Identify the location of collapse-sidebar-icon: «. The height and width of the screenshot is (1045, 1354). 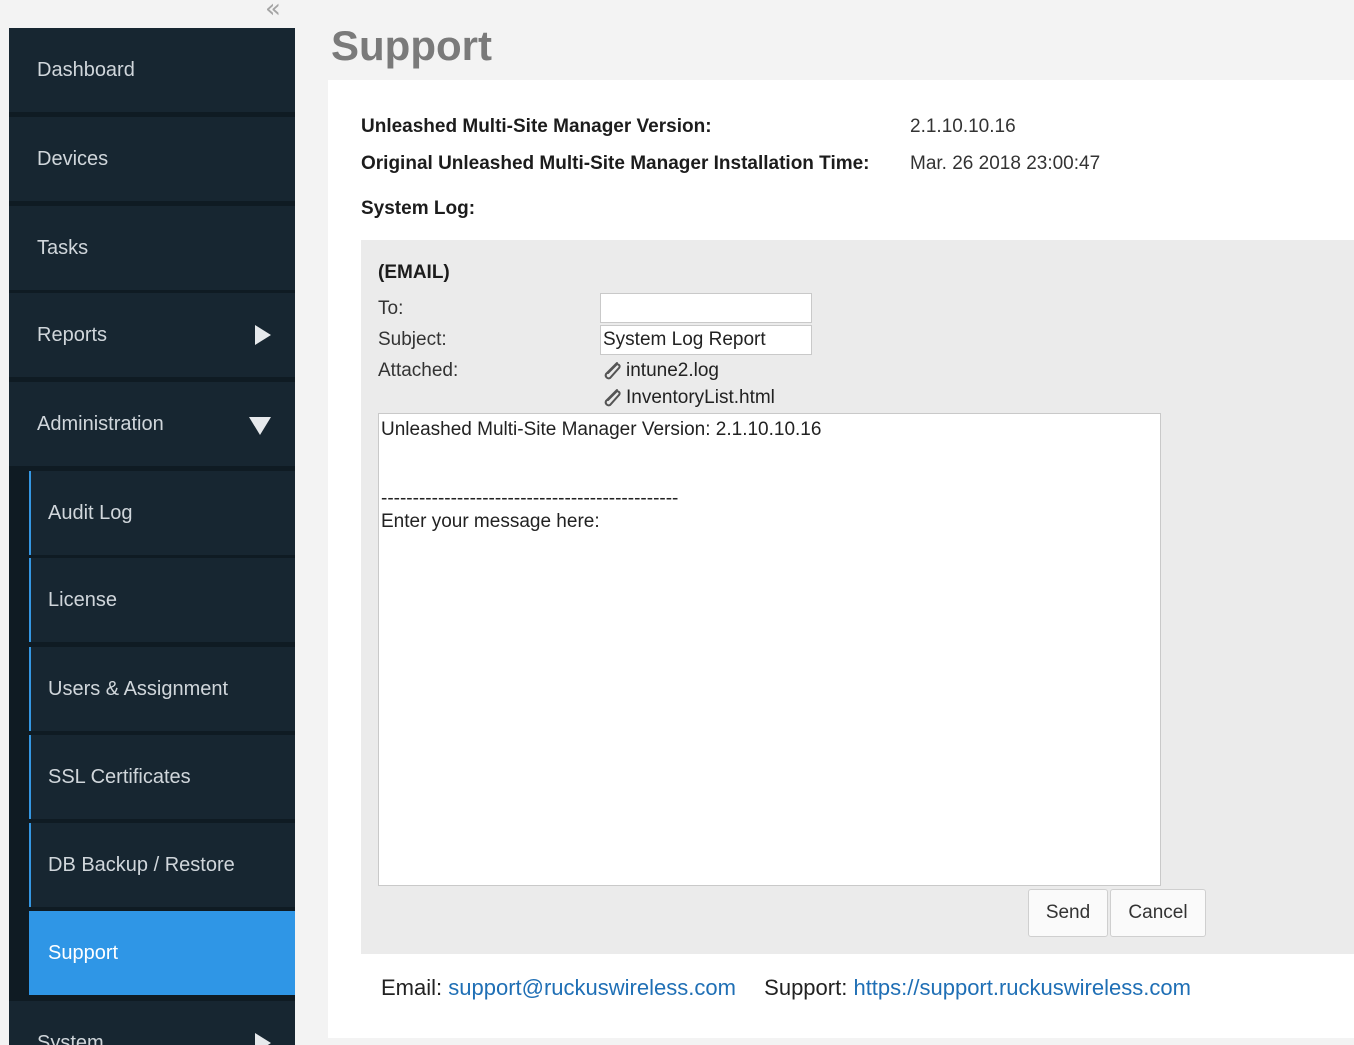
(273, 11).